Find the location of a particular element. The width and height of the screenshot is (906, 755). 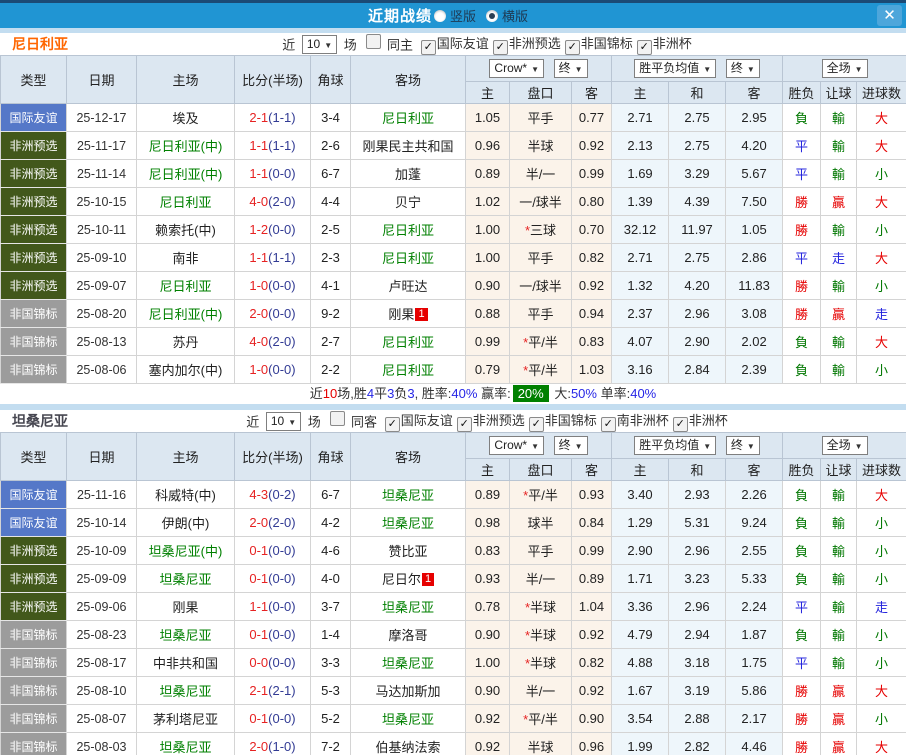

halftime-score: (1-0) is located at coordinates (282, 746).